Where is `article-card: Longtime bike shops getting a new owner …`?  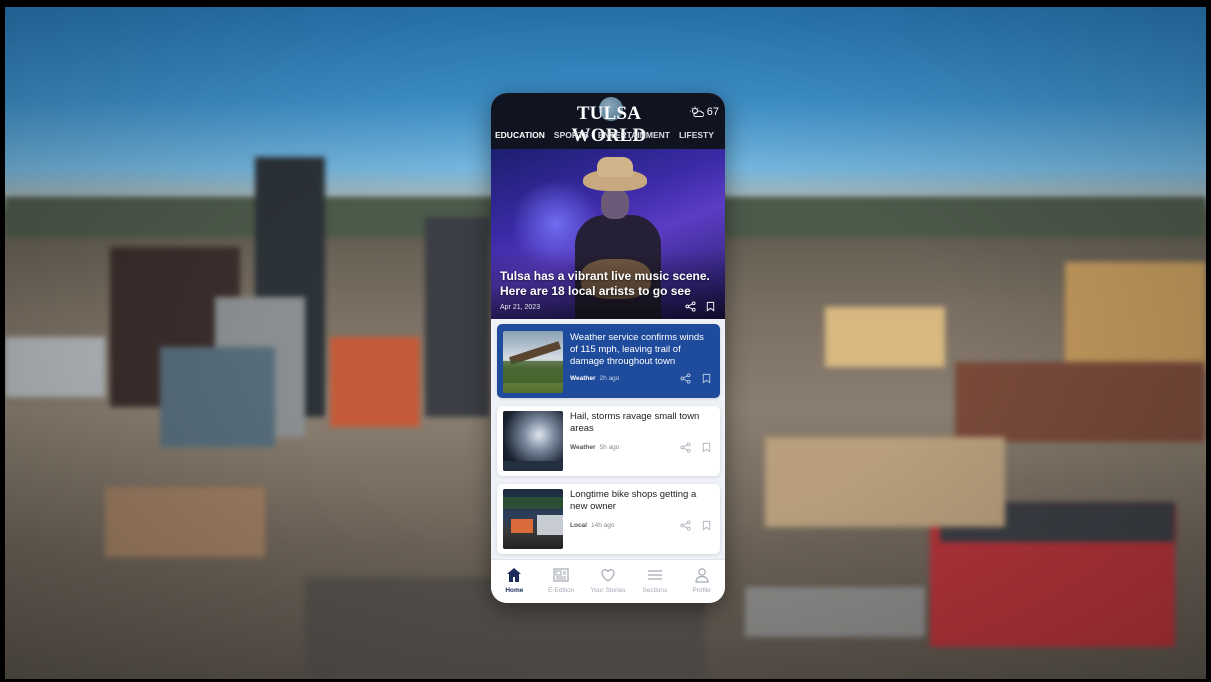
article-card: Longtime bike shops getting a new owner … is located at coordinates (608, 519).